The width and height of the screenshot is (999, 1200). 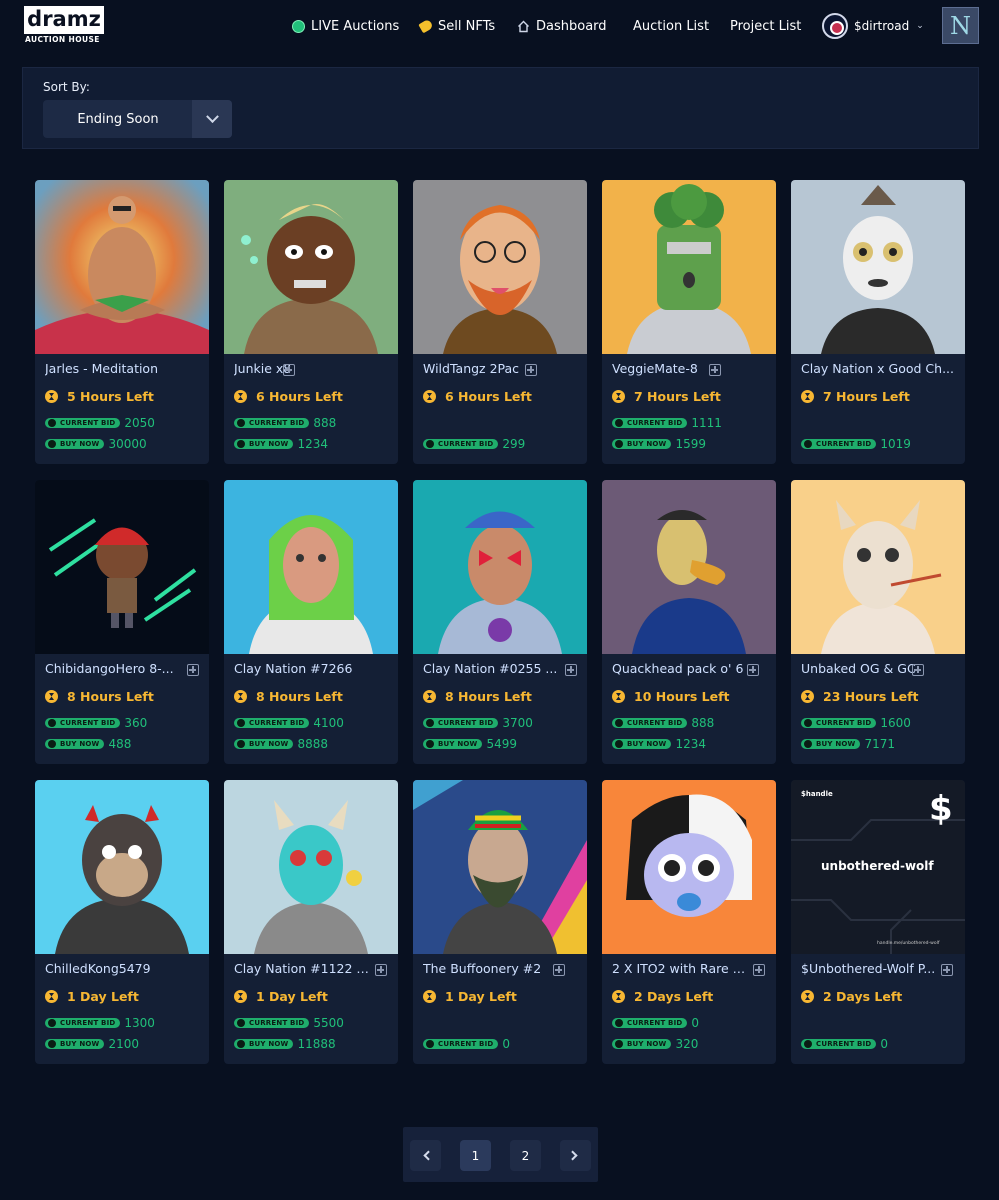 I want to click on dramz-logo: dramz AUCTION HOUSE, so click(x=65, y=26).